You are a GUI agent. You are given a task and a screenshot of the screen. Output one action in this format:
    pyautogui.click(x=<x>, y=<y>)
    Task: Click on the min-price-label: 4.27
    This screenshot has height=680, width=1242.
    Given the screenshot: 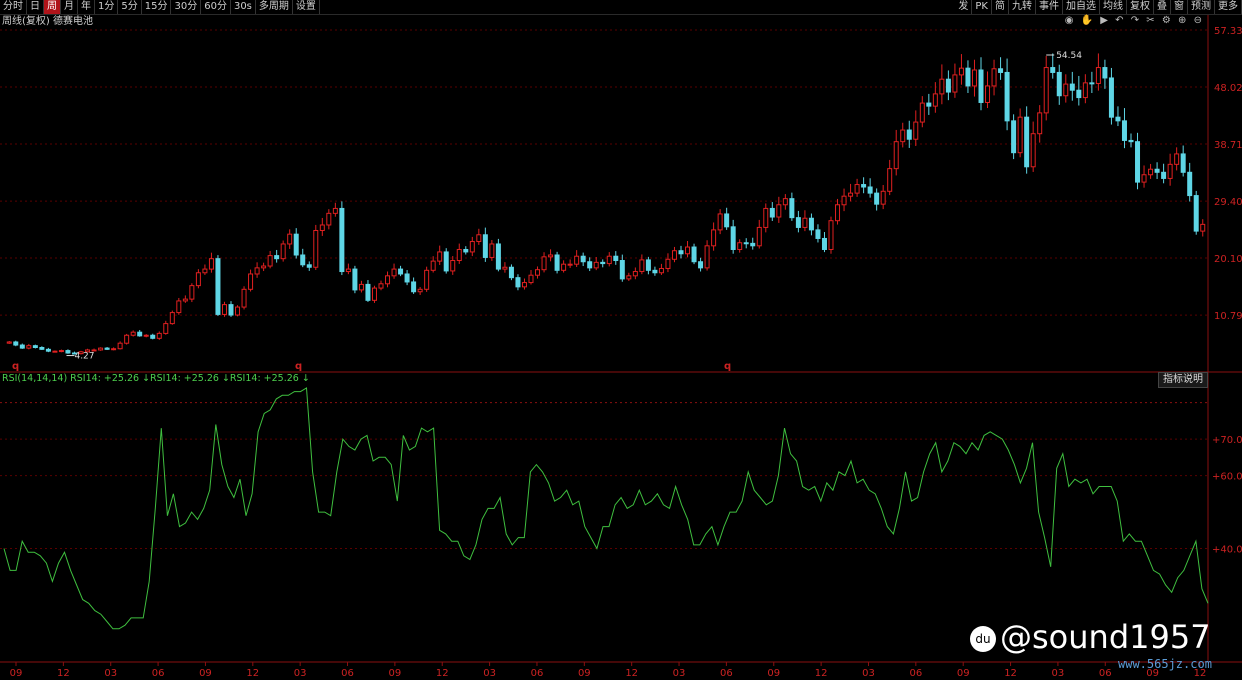 What is the action you would take?
    pyautogui.click(x=84, y=357)
    